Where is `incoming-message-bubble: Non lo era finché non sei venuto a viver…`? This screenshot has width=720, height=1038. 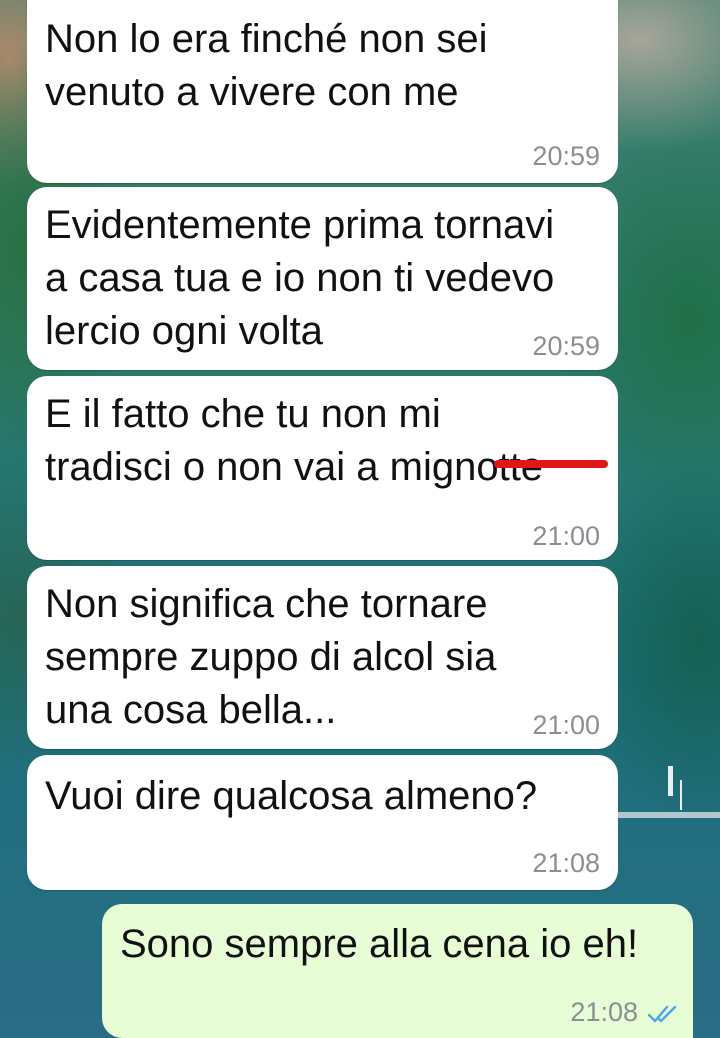 incoming-message-bubble: Non lo era finché non sei venuto a viver… is located at coordinates (322, 91).